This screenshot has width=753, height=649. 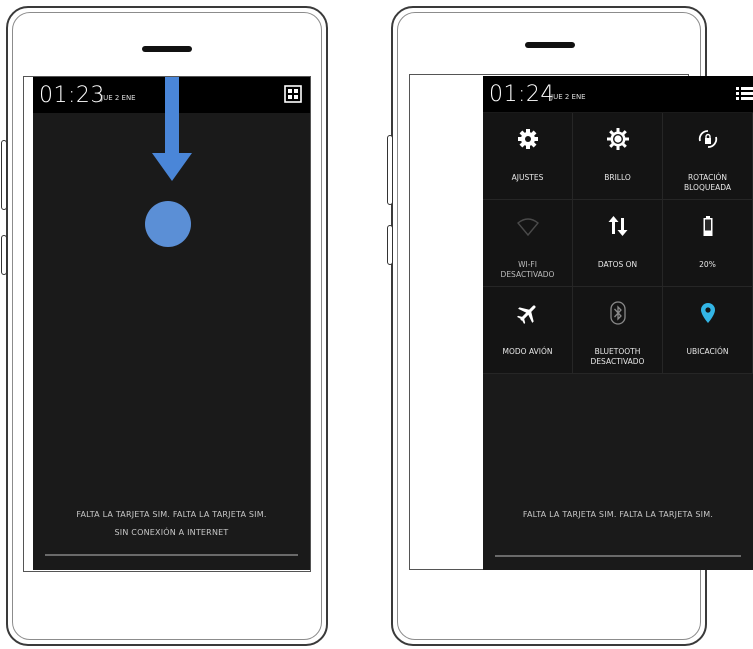 I want to click on rotation-lock-icon, so click(x=707, y=139).